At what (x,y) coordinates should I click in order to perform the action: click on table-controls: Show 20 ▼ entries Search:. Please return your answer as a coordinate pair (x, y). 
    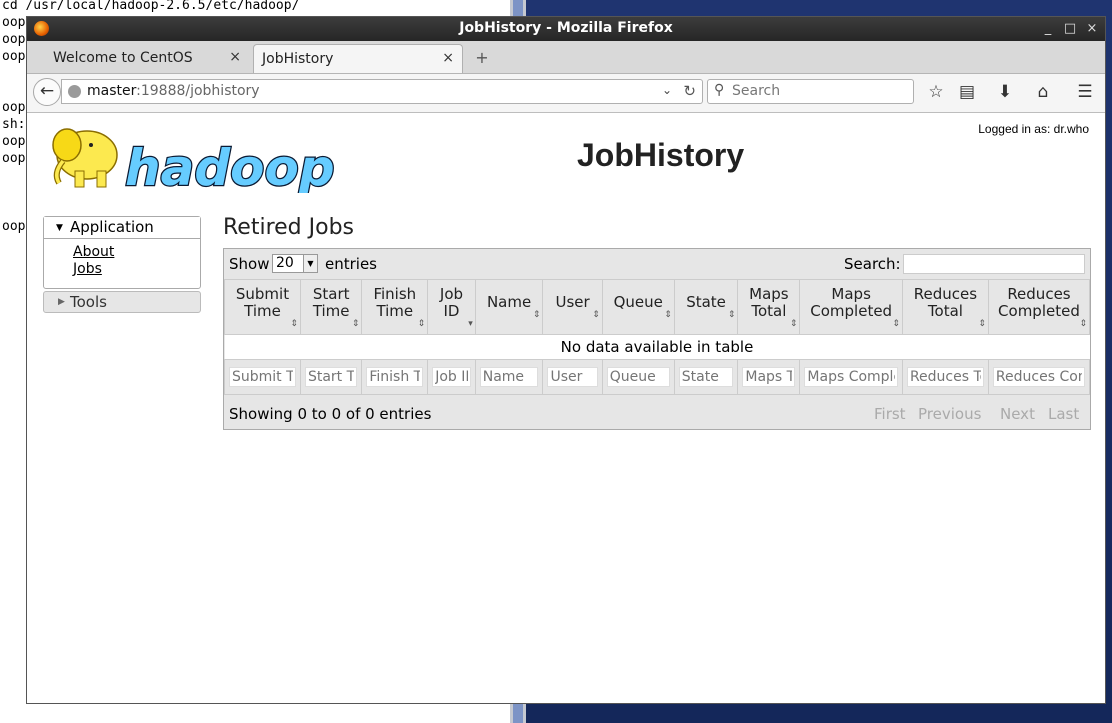
    Looking at the image, I should click on (657, 264).